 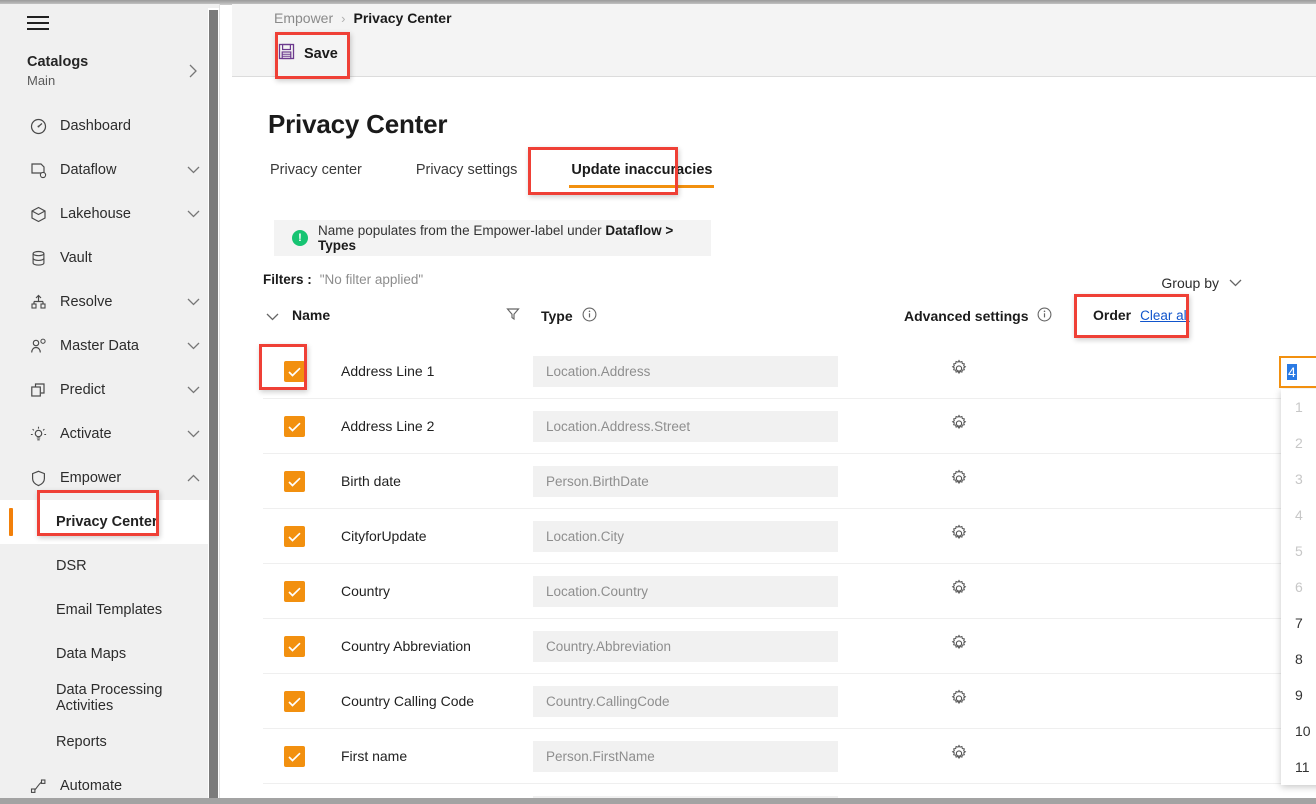 What do you see at coordinates (308, 54) in the screenshot?
I see `save-button: Save` at bounding box center [308, 54].